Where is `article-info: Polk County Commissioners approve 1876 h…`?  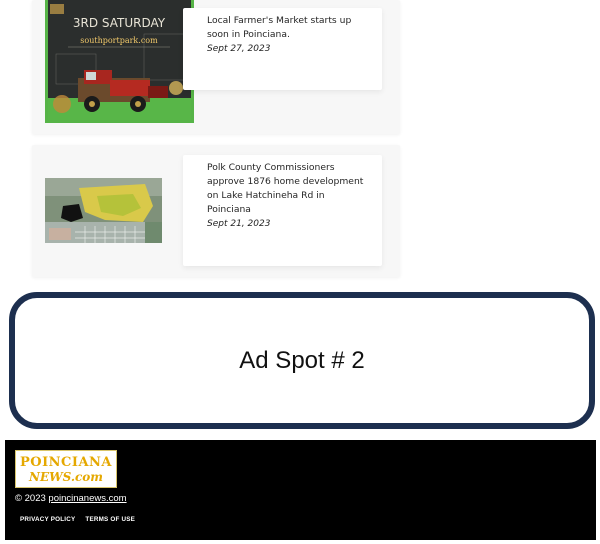 article-info: Polk County Commissioners approve 1876 h… is located at coordinates (282, 210).